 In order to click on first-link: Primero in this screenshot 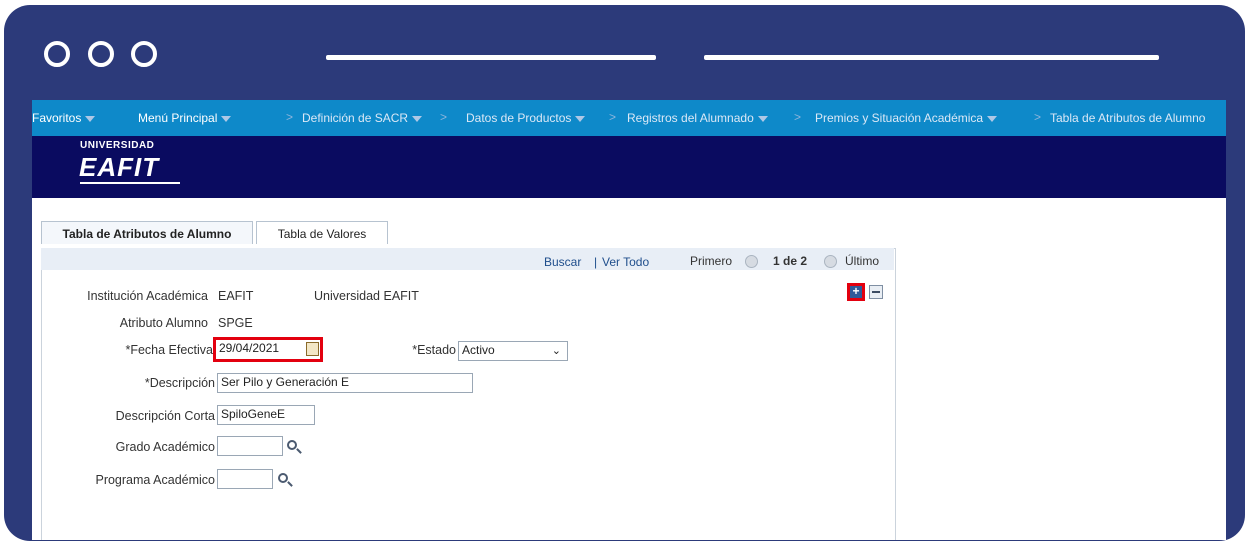, I will do `click(711, 261)`.